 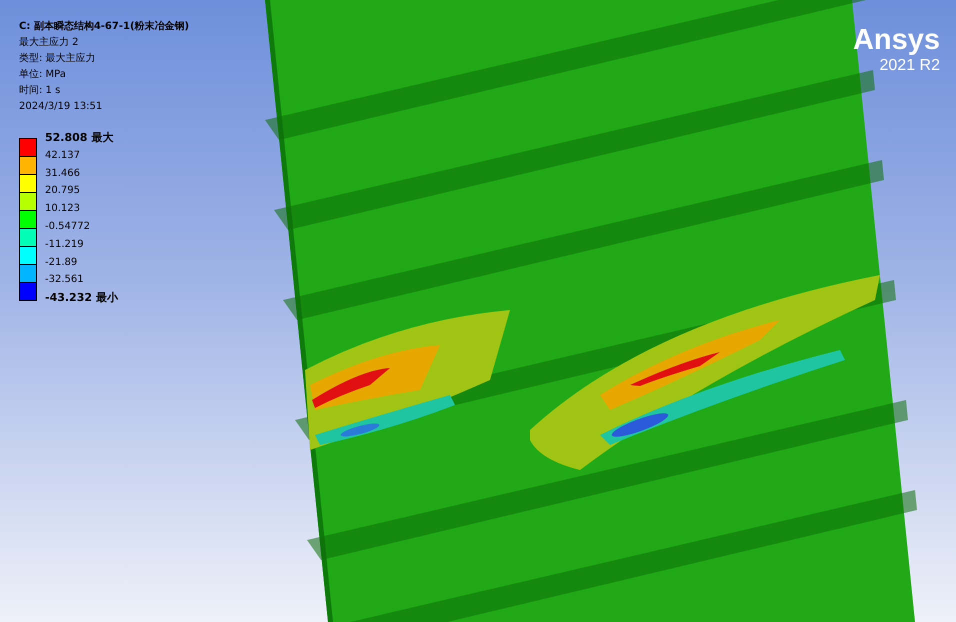 What do you see at coordinates (107, 298) in the screenshot?
I see `legend-extreme-label: 最小` at bounding box center [107, 298].